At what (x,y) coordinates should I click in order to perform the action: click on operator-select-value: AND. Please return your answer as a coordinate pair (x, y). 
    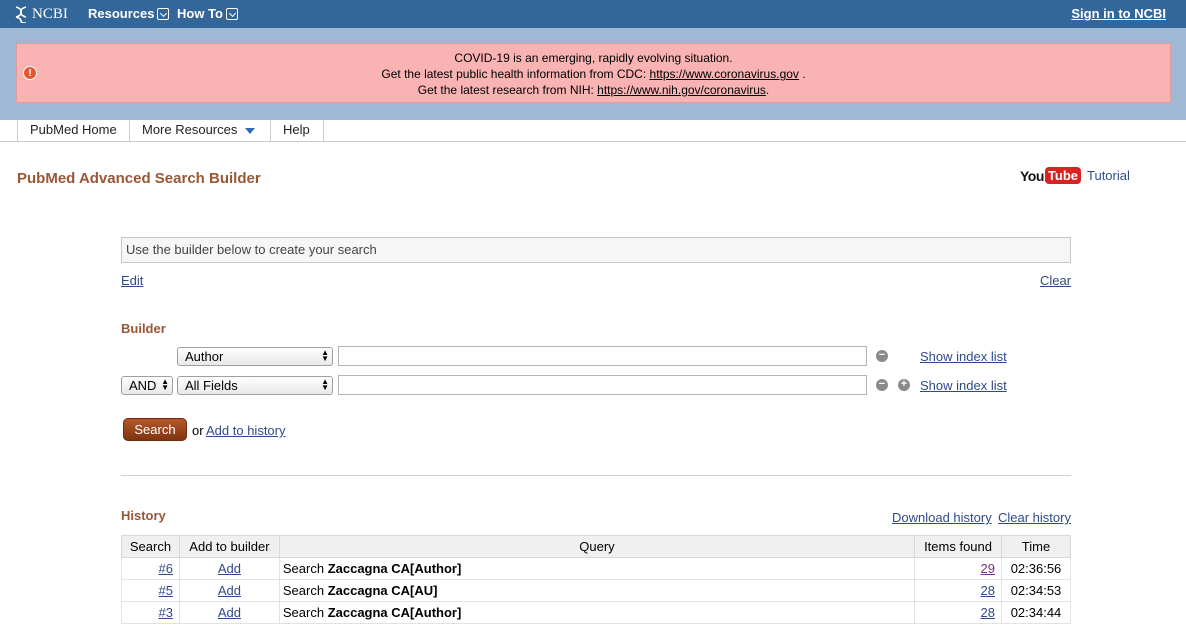
    Looking at the image, I should click on (143, 385).